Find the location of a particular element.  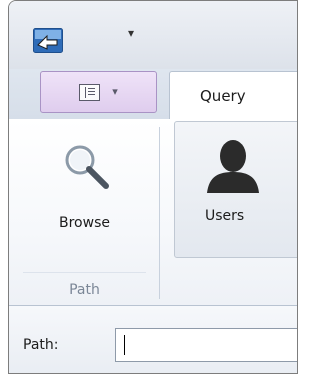

customize-qat-button: ▾ is located at coordinates (131, 33).